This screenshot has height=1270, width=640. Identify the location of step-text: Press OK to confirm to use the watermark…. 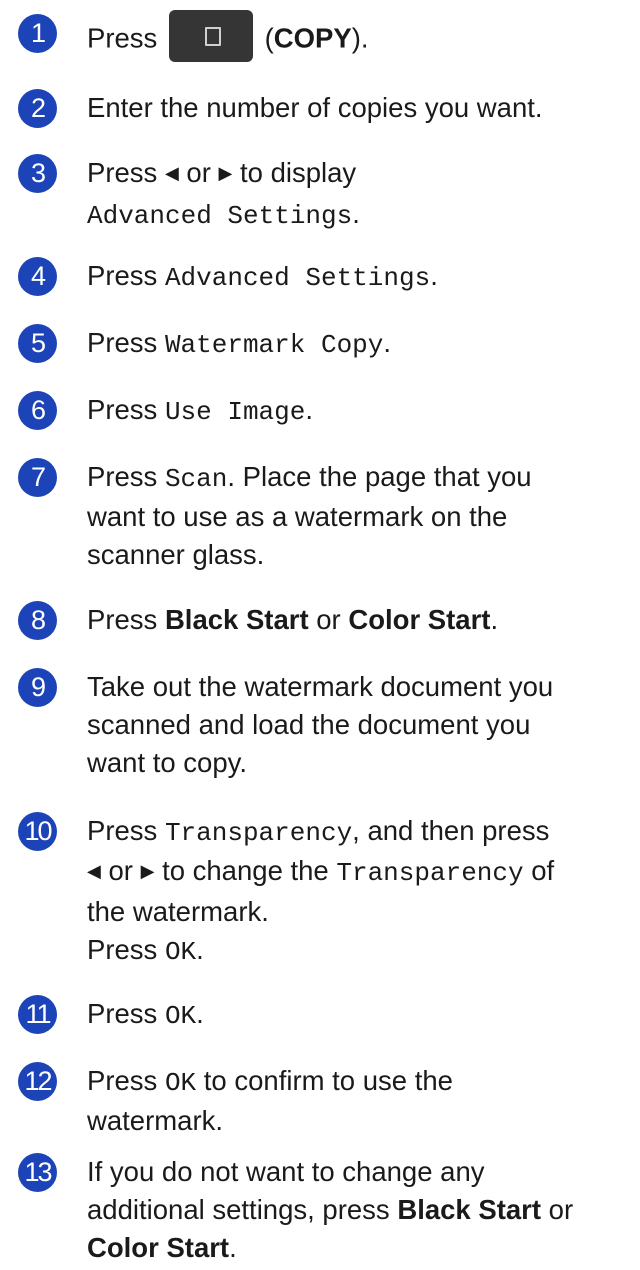
(270, 1100).